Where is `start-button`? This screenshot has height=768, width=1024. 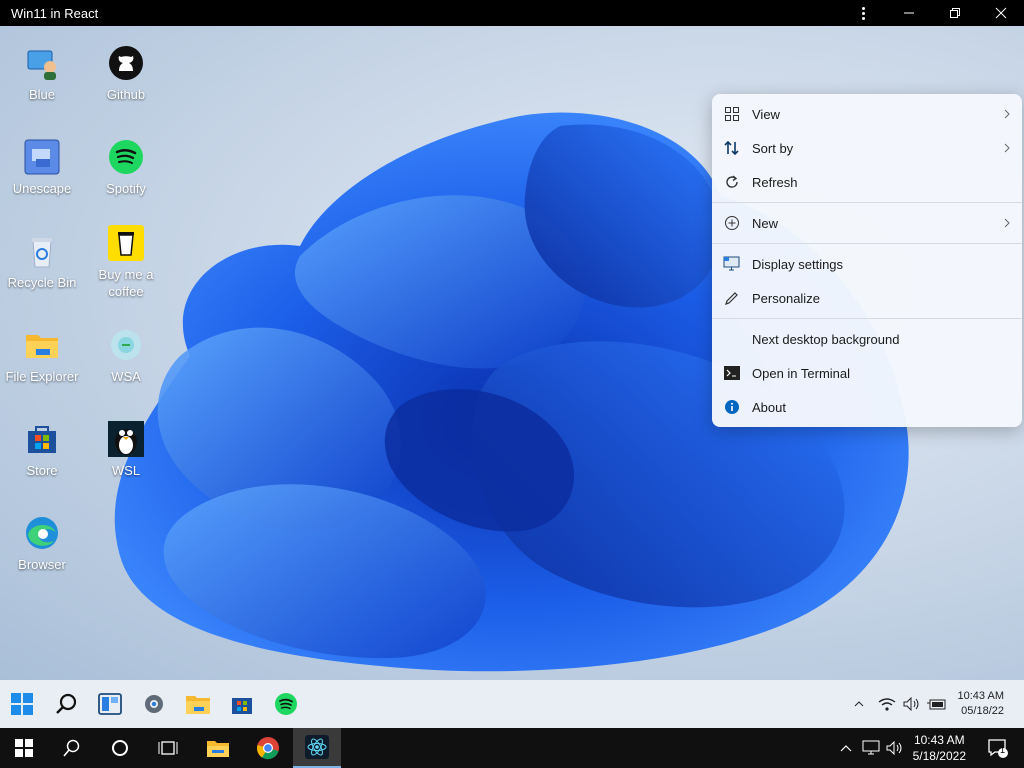 start-button is located at coordinates (22, 704).